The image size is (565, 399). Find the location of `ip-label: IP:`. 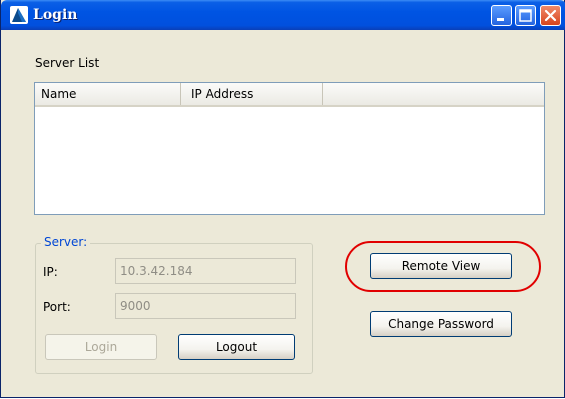

ip-label: IP: is located at coordinates (50, 272).